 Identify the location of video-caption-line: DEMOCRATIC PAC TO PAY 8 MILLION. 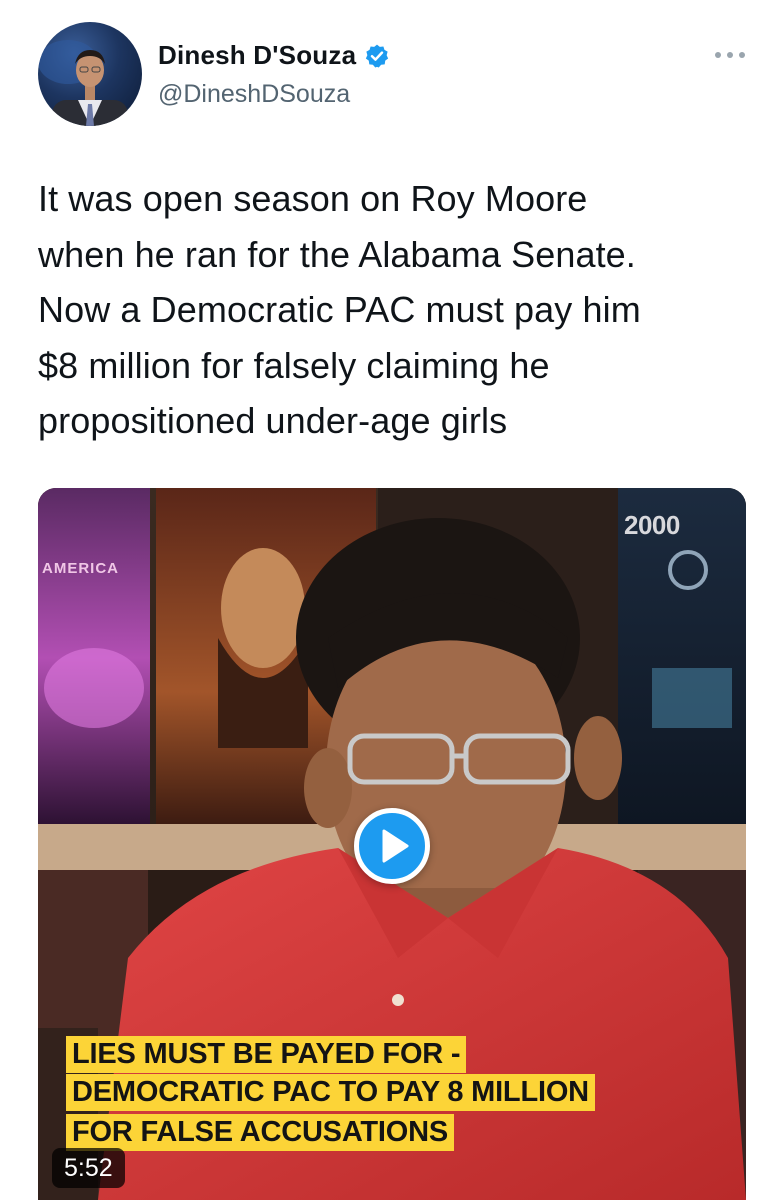
(330, 1092).